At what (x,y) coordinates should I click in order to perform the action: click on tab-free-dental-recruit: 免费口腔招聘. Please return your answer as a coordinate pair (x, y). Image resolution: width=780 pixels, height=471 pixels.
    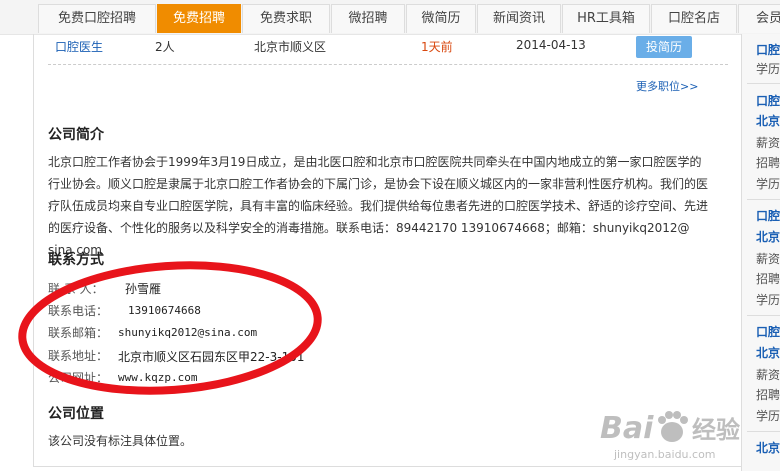
    Looking at the image, I should click on (97, 18).